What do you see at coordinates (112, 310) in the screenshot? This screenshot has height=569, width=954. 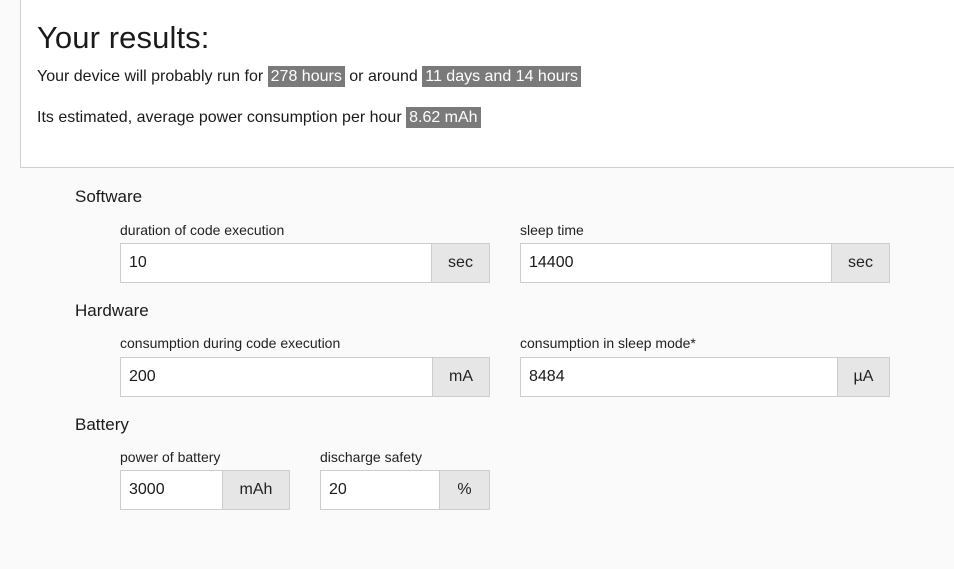 I see `hardware-section-title: Hardware` at bounding box center [112, 310].